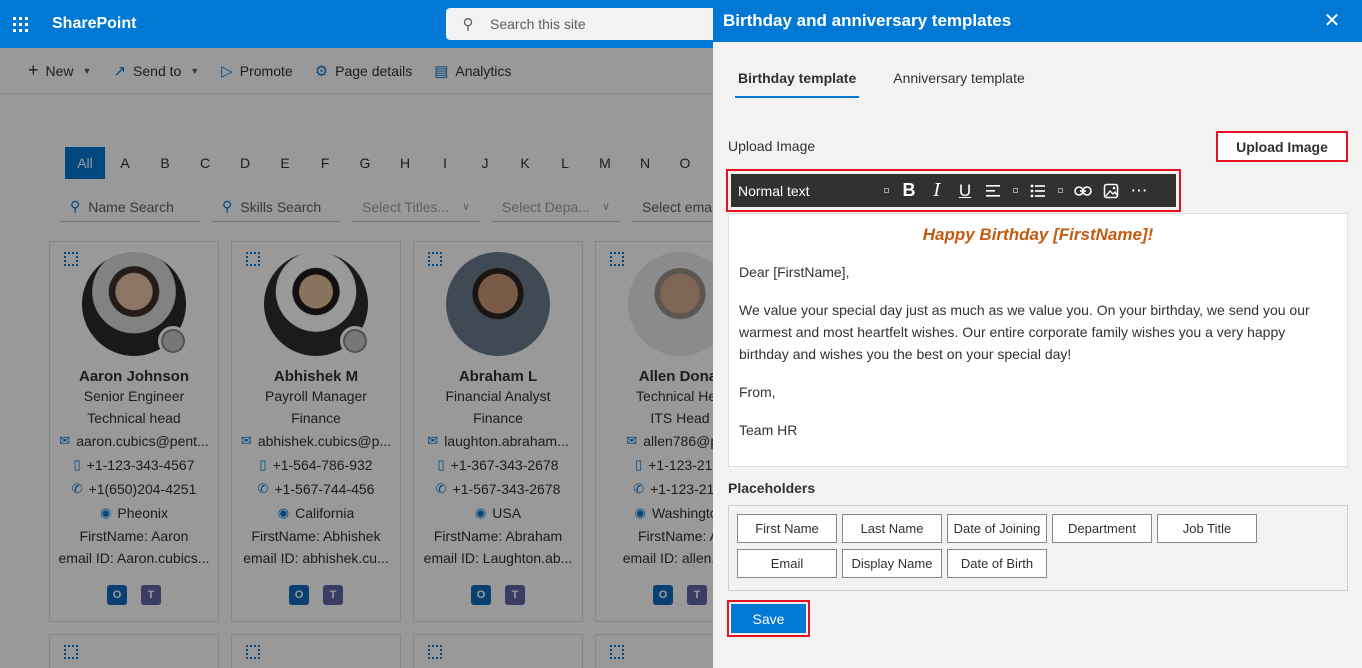  What do you see at coordinates (772, 488) in the screenshot?
I see `placeholders-label: Placeholders` at bounding box center [772, 488].